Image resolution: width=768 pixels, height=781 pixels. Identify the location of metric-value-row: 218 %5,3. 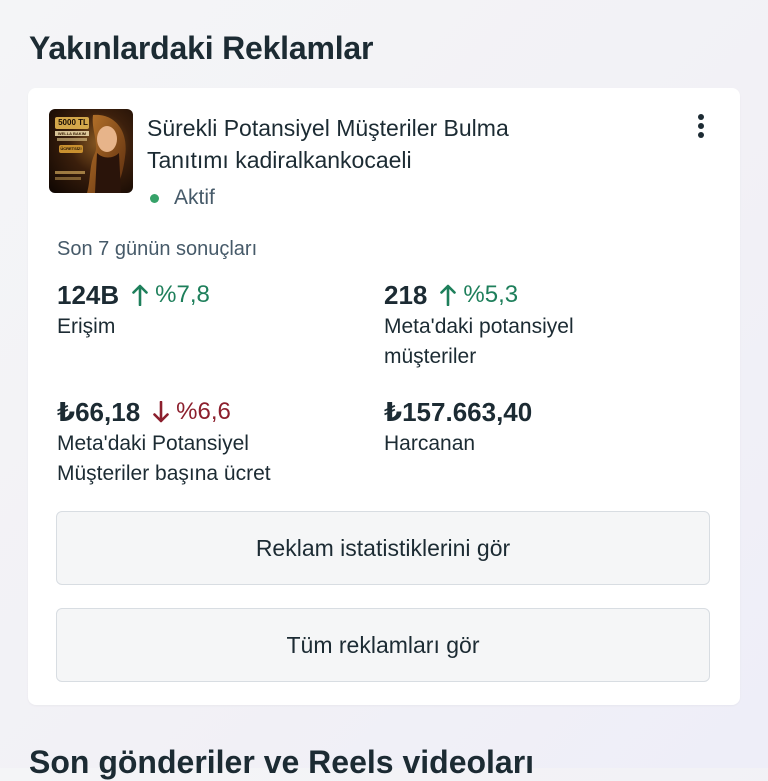
(544, 295).